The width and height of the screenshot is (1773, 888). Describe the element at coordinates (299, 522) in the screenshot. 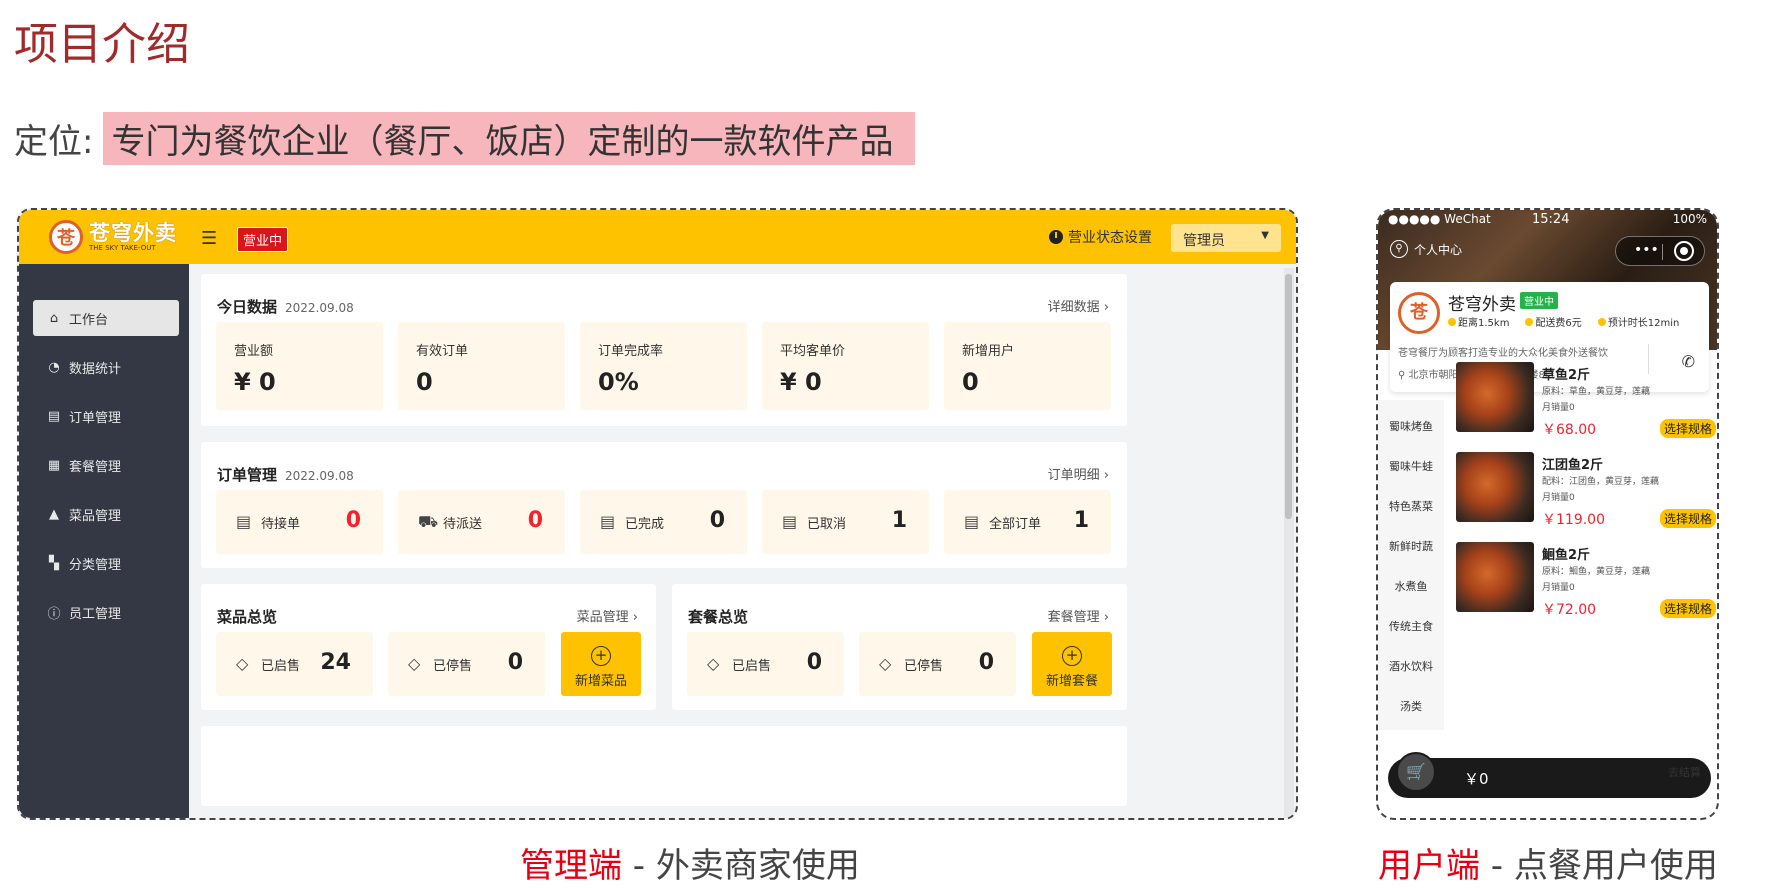

I see `order-tile-pending: ▤ 待接单 0` at that location.